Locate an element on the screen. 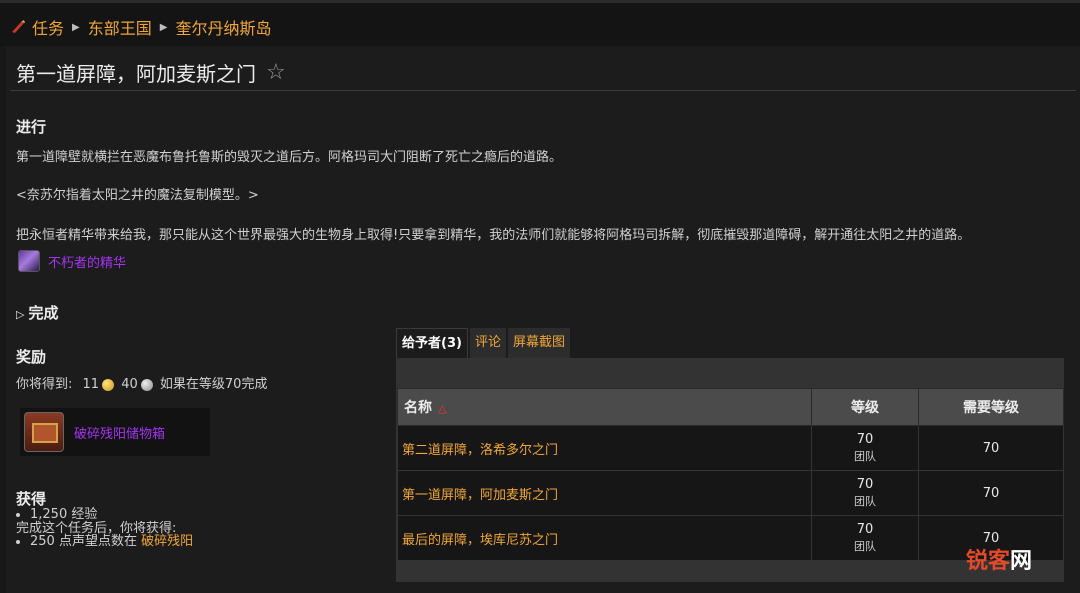 This screenshot has height=593, width=1080. gold-amount: 11 is located at coordinates (91, 384).